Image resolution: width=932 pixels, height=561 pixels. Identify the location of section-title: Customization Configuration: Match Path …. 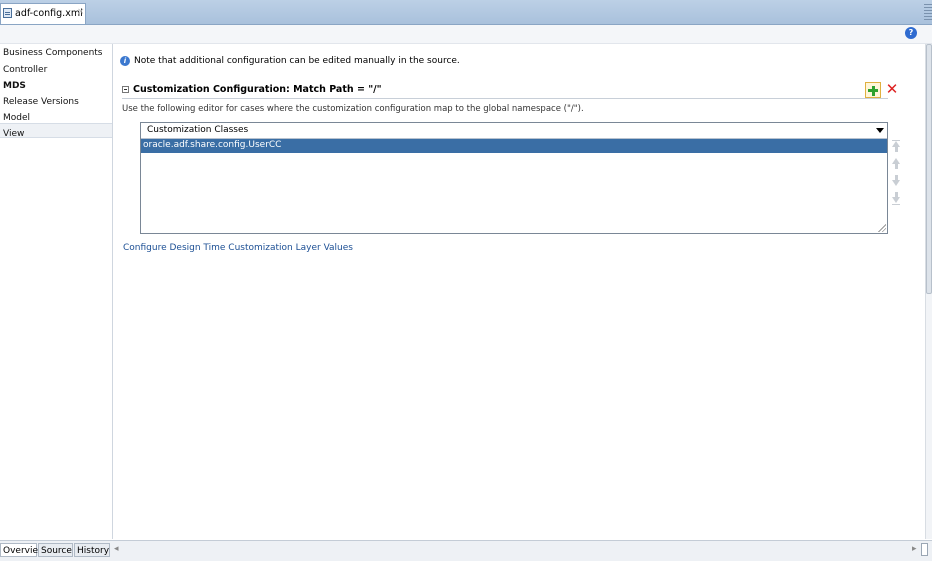
(257, 89).